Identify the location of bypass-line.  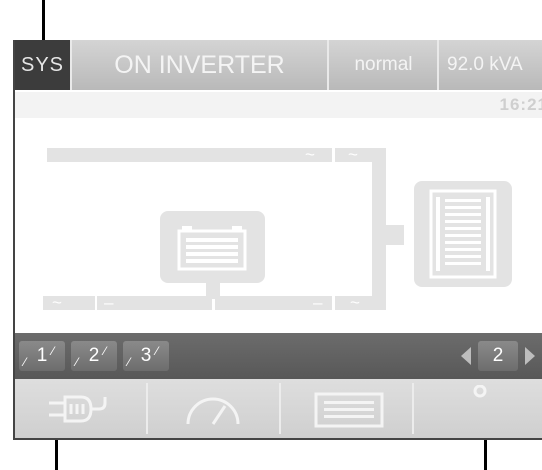
(189, 155).